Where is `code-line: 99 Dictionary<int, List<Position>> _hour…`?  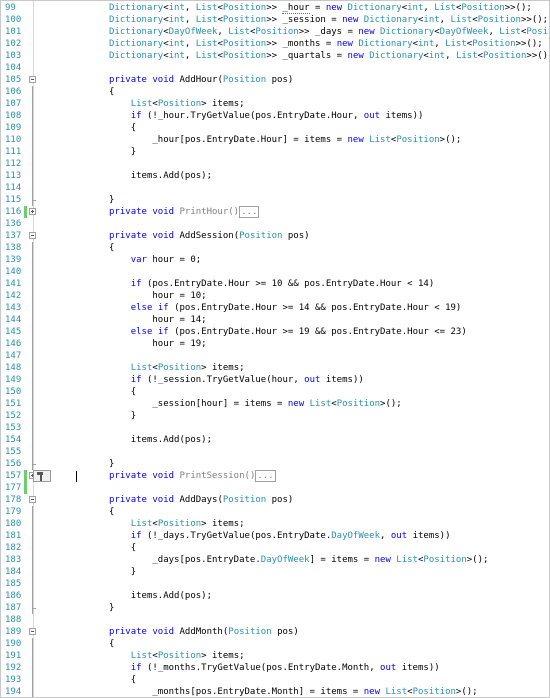
code-line: 99 Dictionary<int, List<Position>> _hour… is located at coordinates (275, 8).